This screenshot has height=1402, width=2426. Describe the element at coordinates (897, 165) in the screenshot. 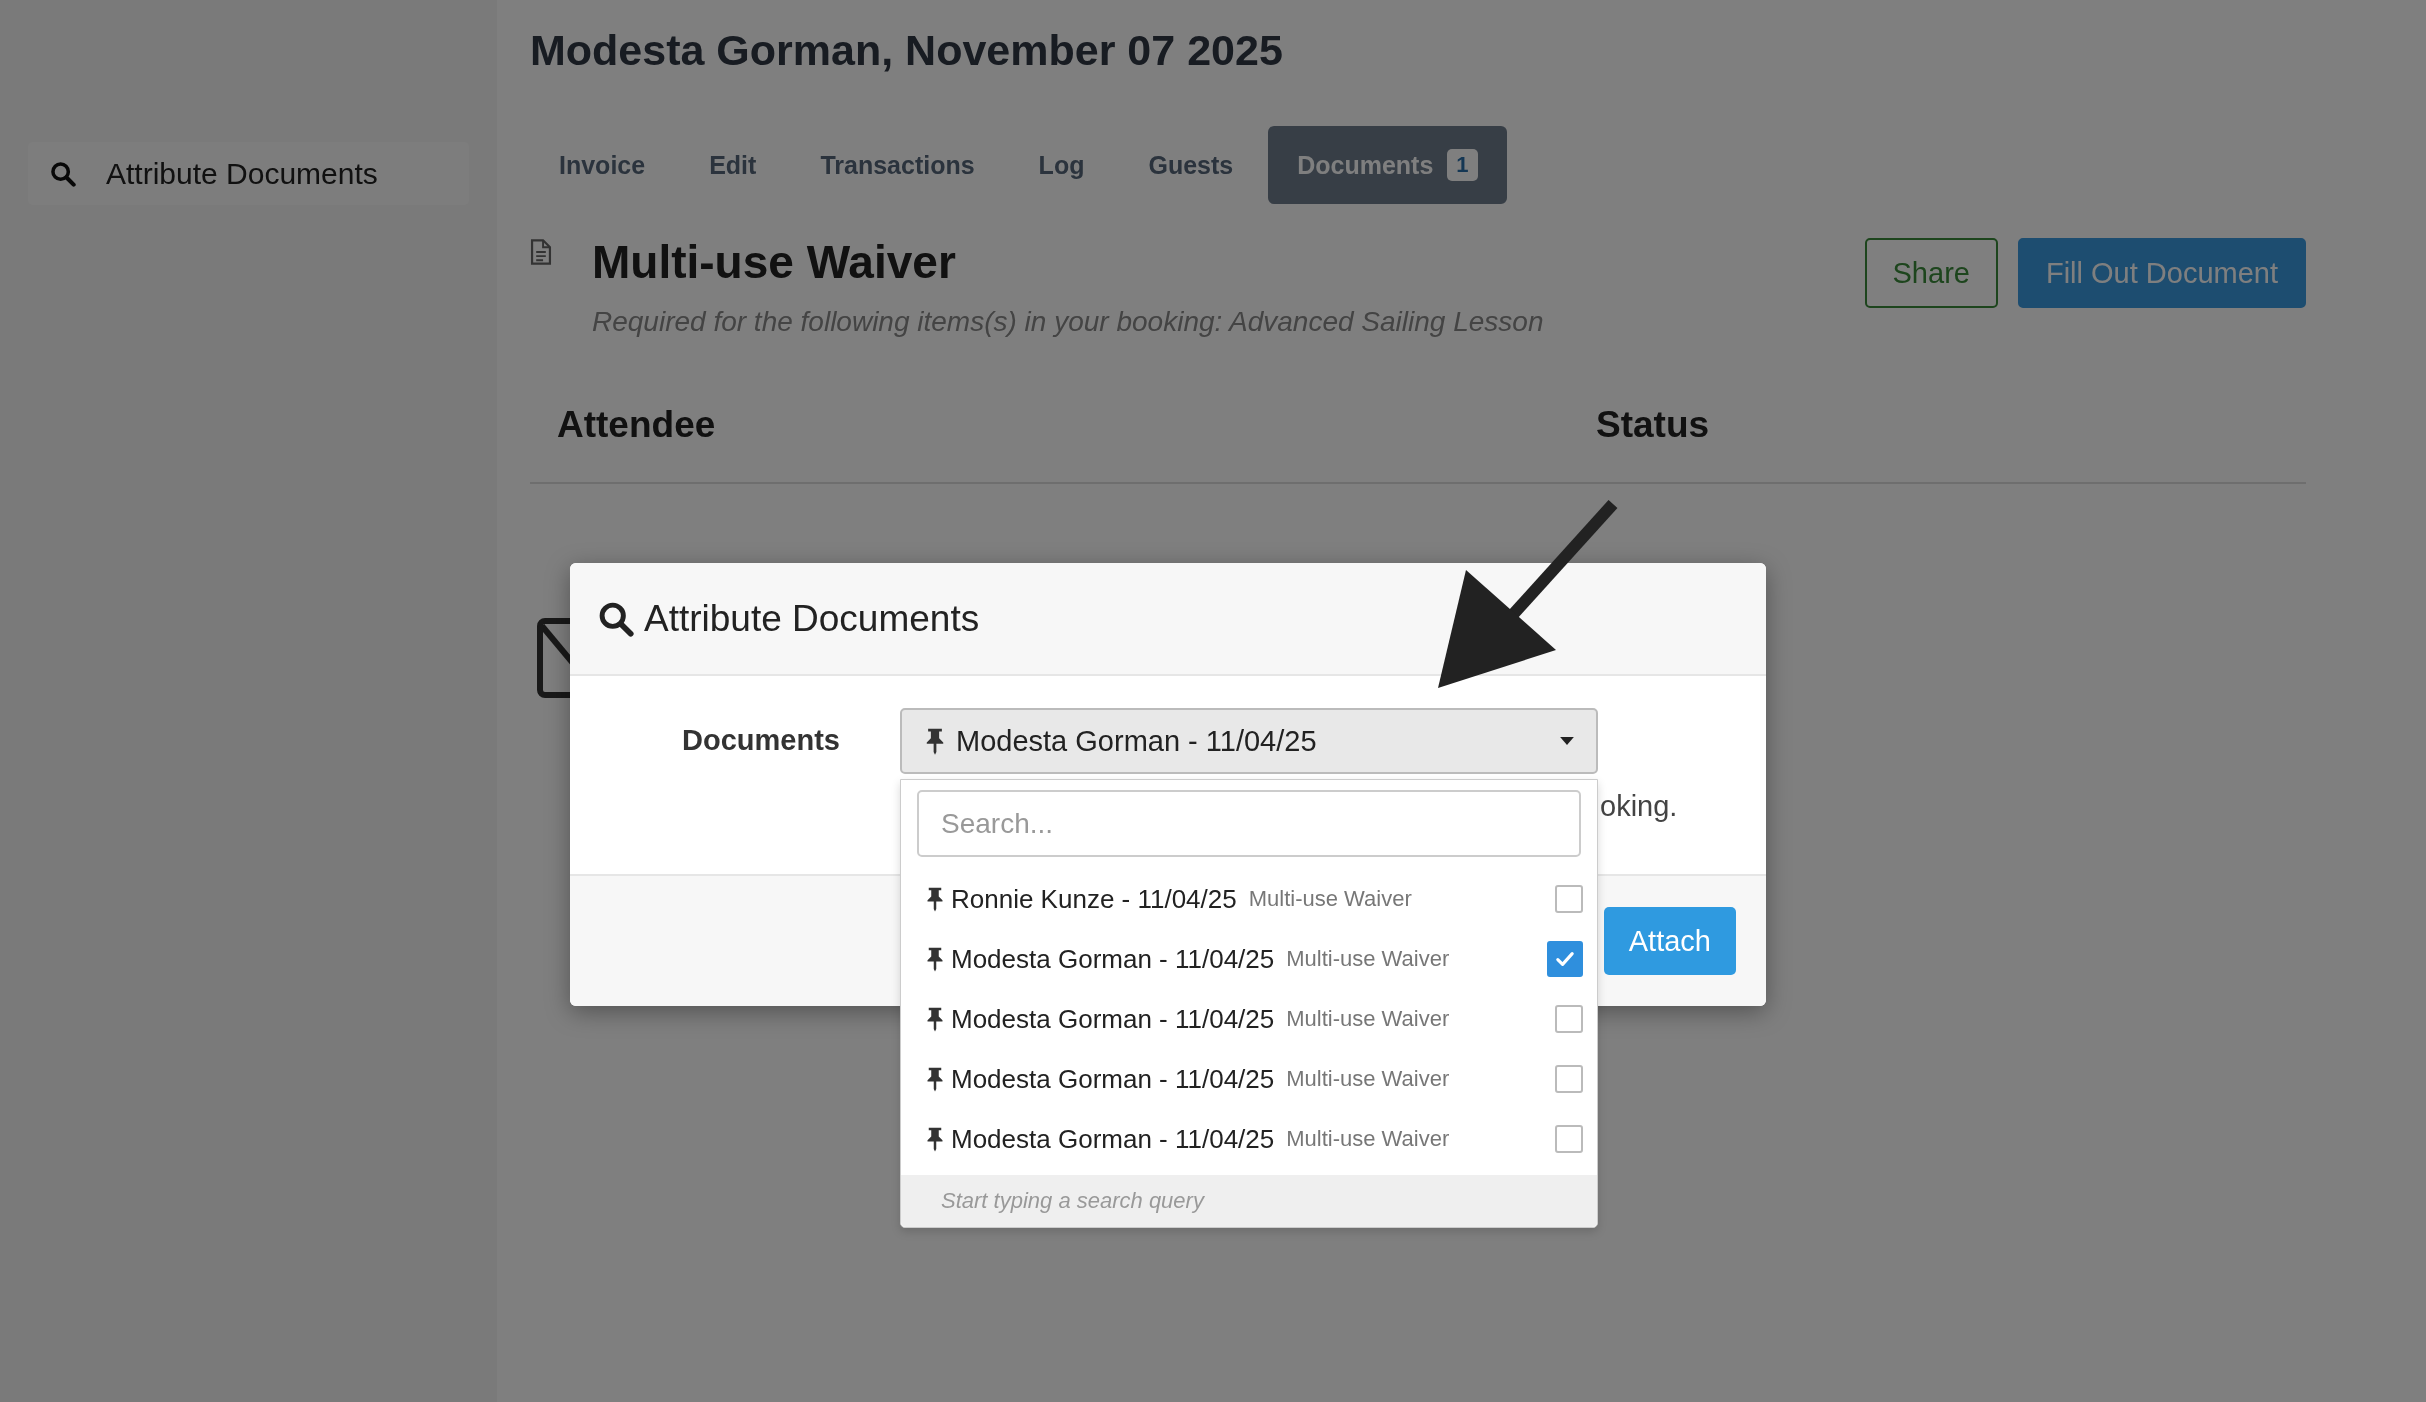

I see `tab: Transactions` at that location.